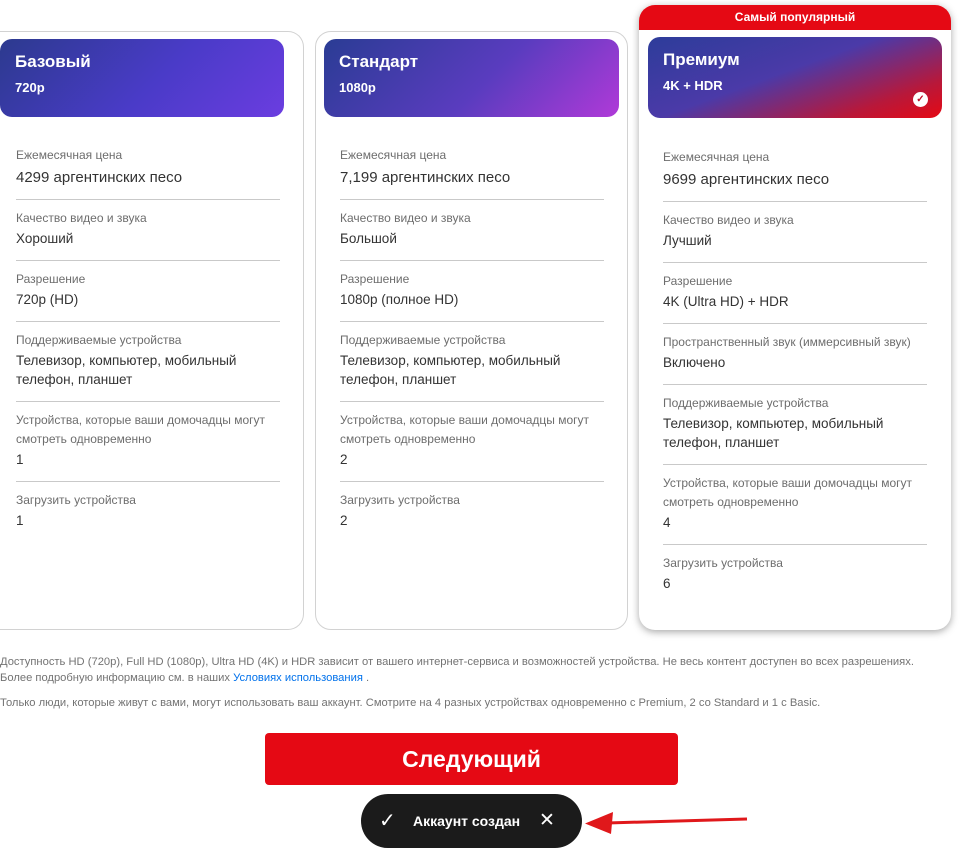  What do you see at coordinates (694, 362) in the screenshot?
I see `attr-value: Включено` at bounding box center [694, 362].